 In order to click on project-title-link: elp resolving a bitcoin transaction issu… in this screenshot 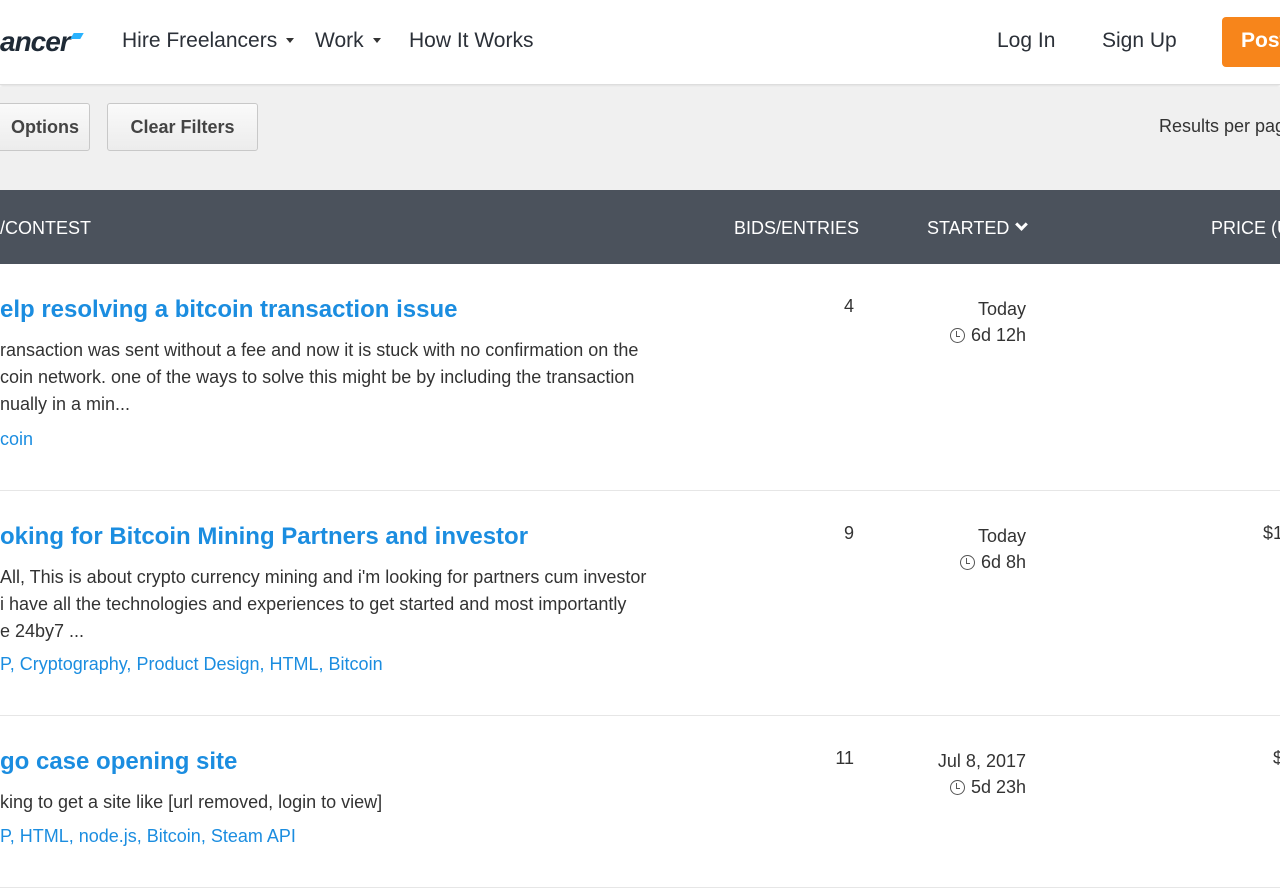, I will do `click(228, 310)`.